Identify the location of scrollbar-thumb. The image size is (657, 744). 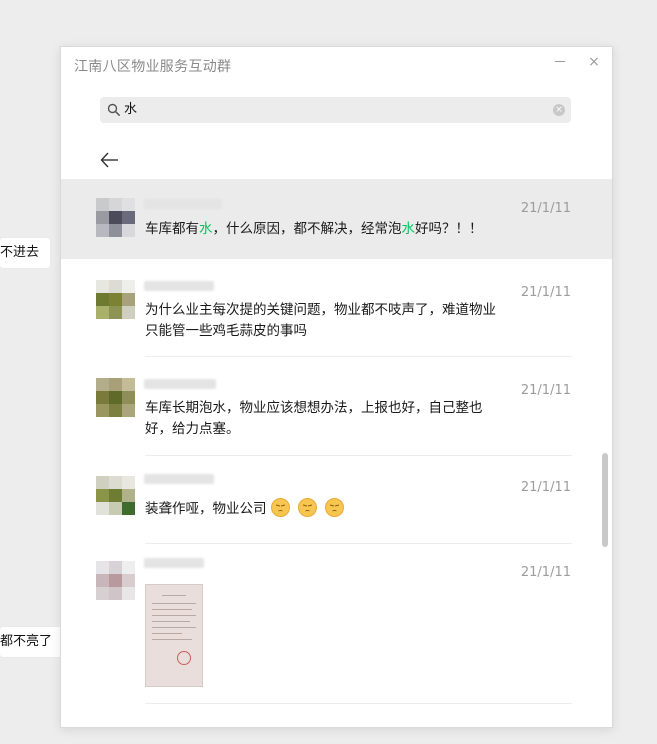
(605, 500).